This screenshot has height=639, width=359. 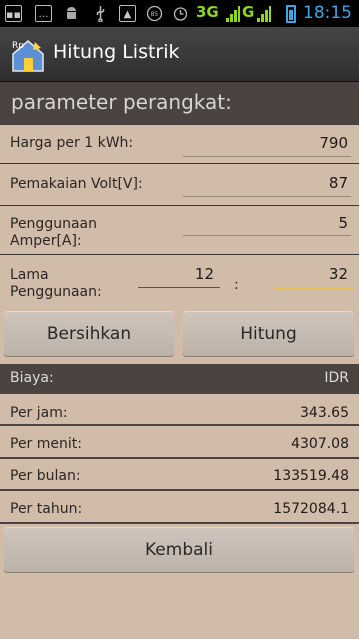 I want to click on section-title: parameter perangkat:, so click(x=121, y=102).